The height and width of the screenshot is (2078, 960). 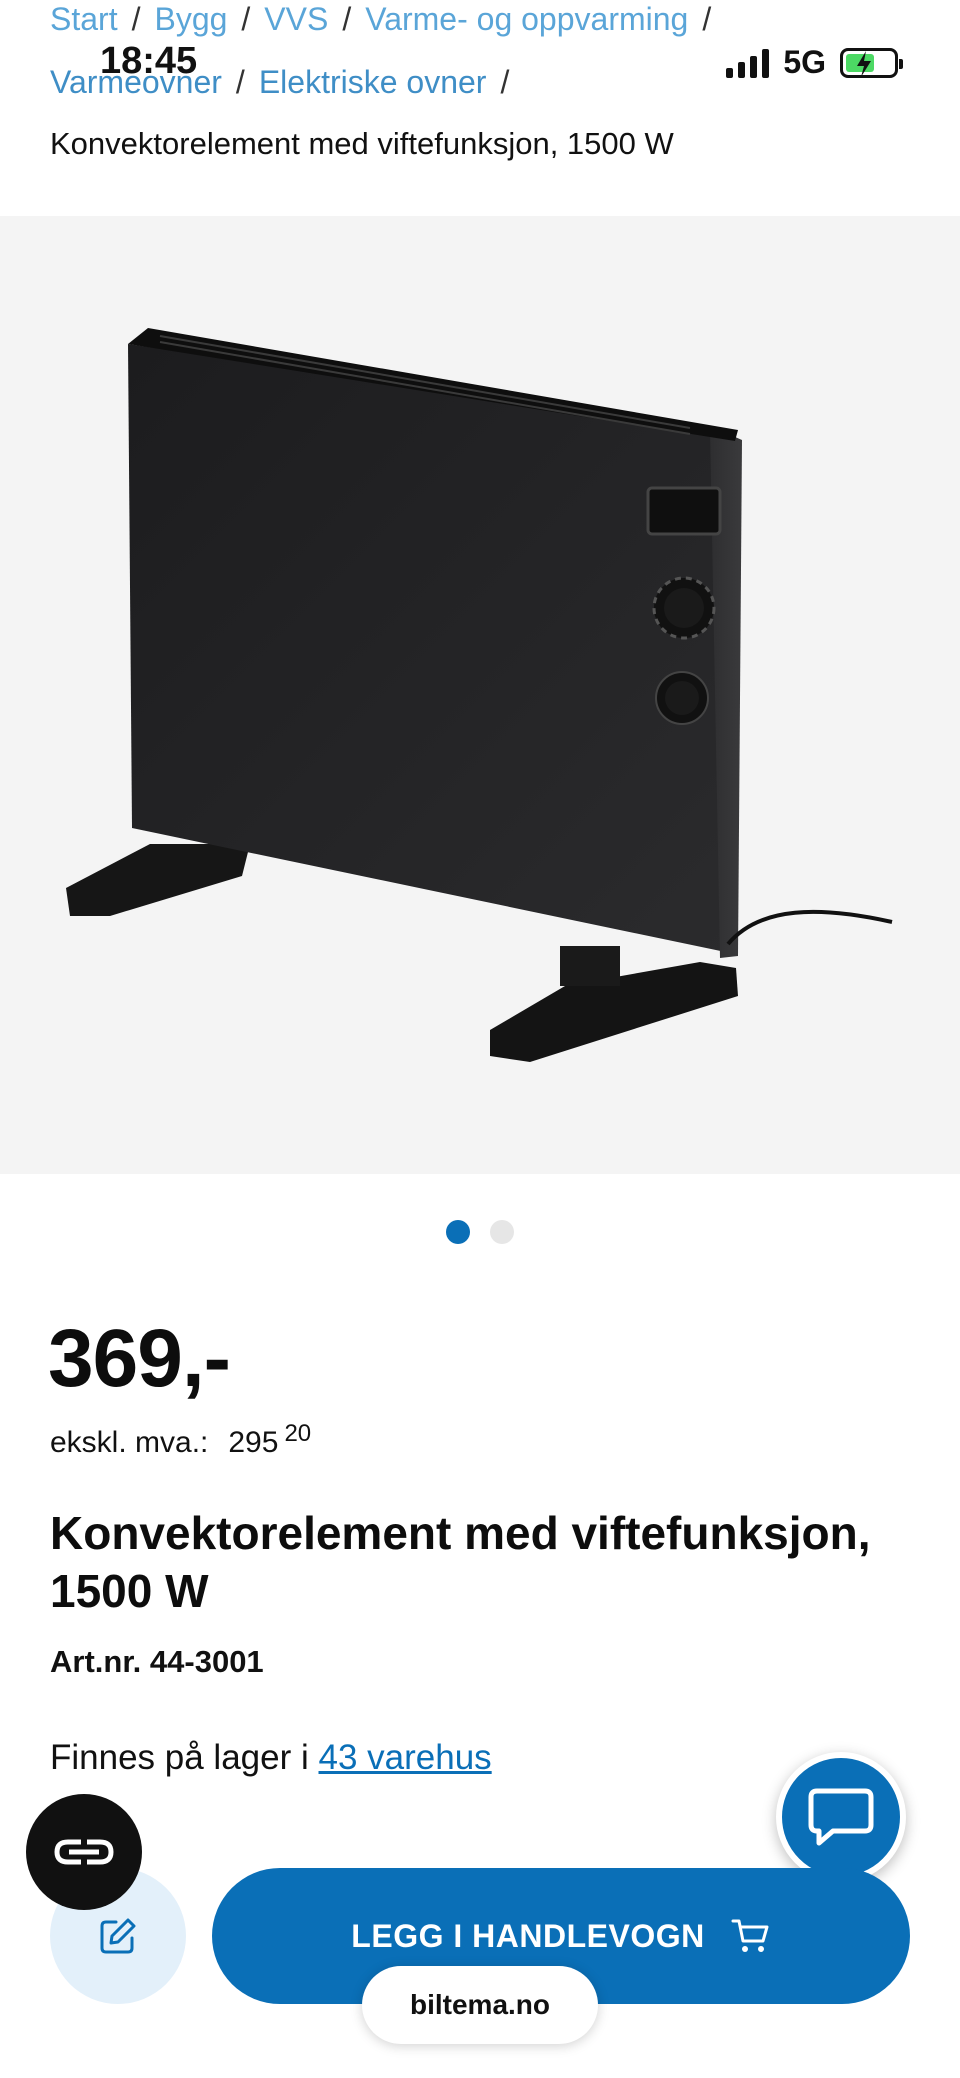 What do you see at coordinates (296, 19) in the screenshot?
I see `breadcrumb-vvs: VVS` at bounding box center [296, 19].